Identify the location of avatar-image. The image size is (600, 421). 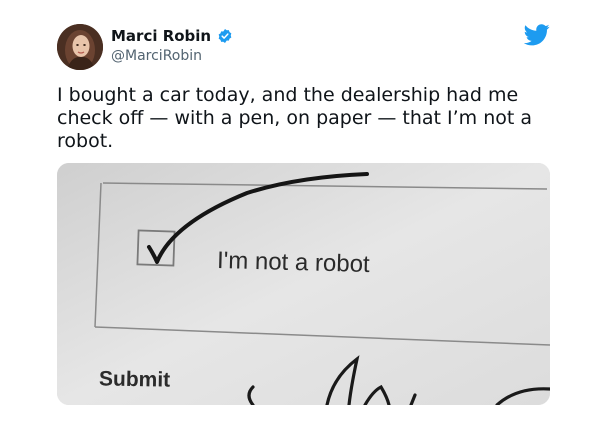
(80, 47).